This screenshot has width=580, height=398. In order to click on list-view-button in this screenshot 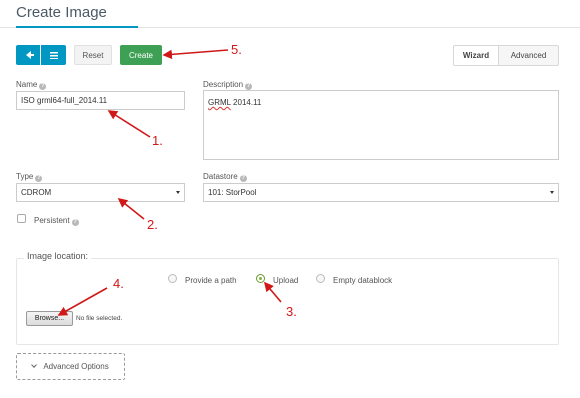, I will do `click(53, 55)`.